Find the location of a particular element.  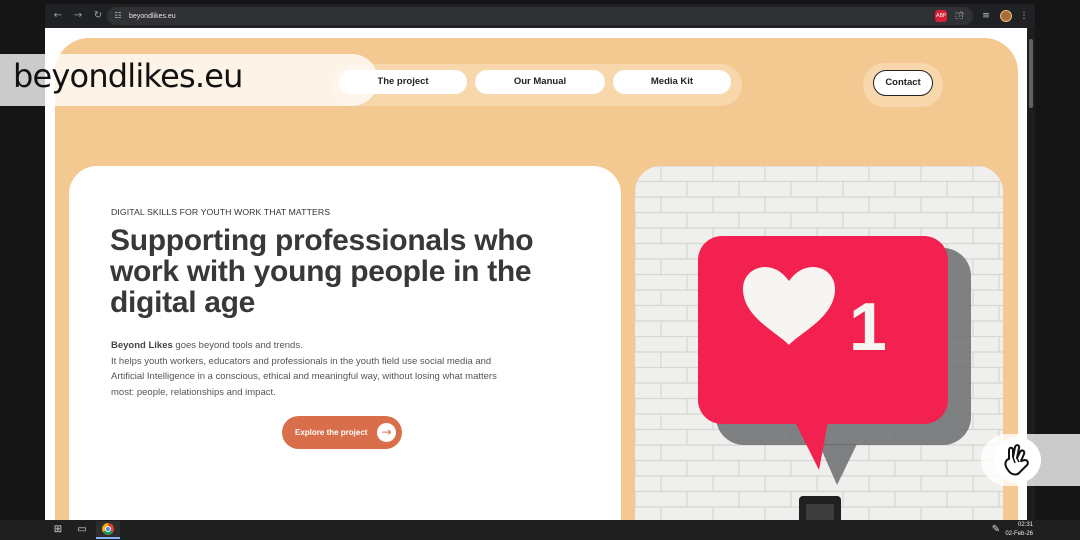

hero-intro-rest: goes beyond tools and trends. is located at coordinates (237, 345).